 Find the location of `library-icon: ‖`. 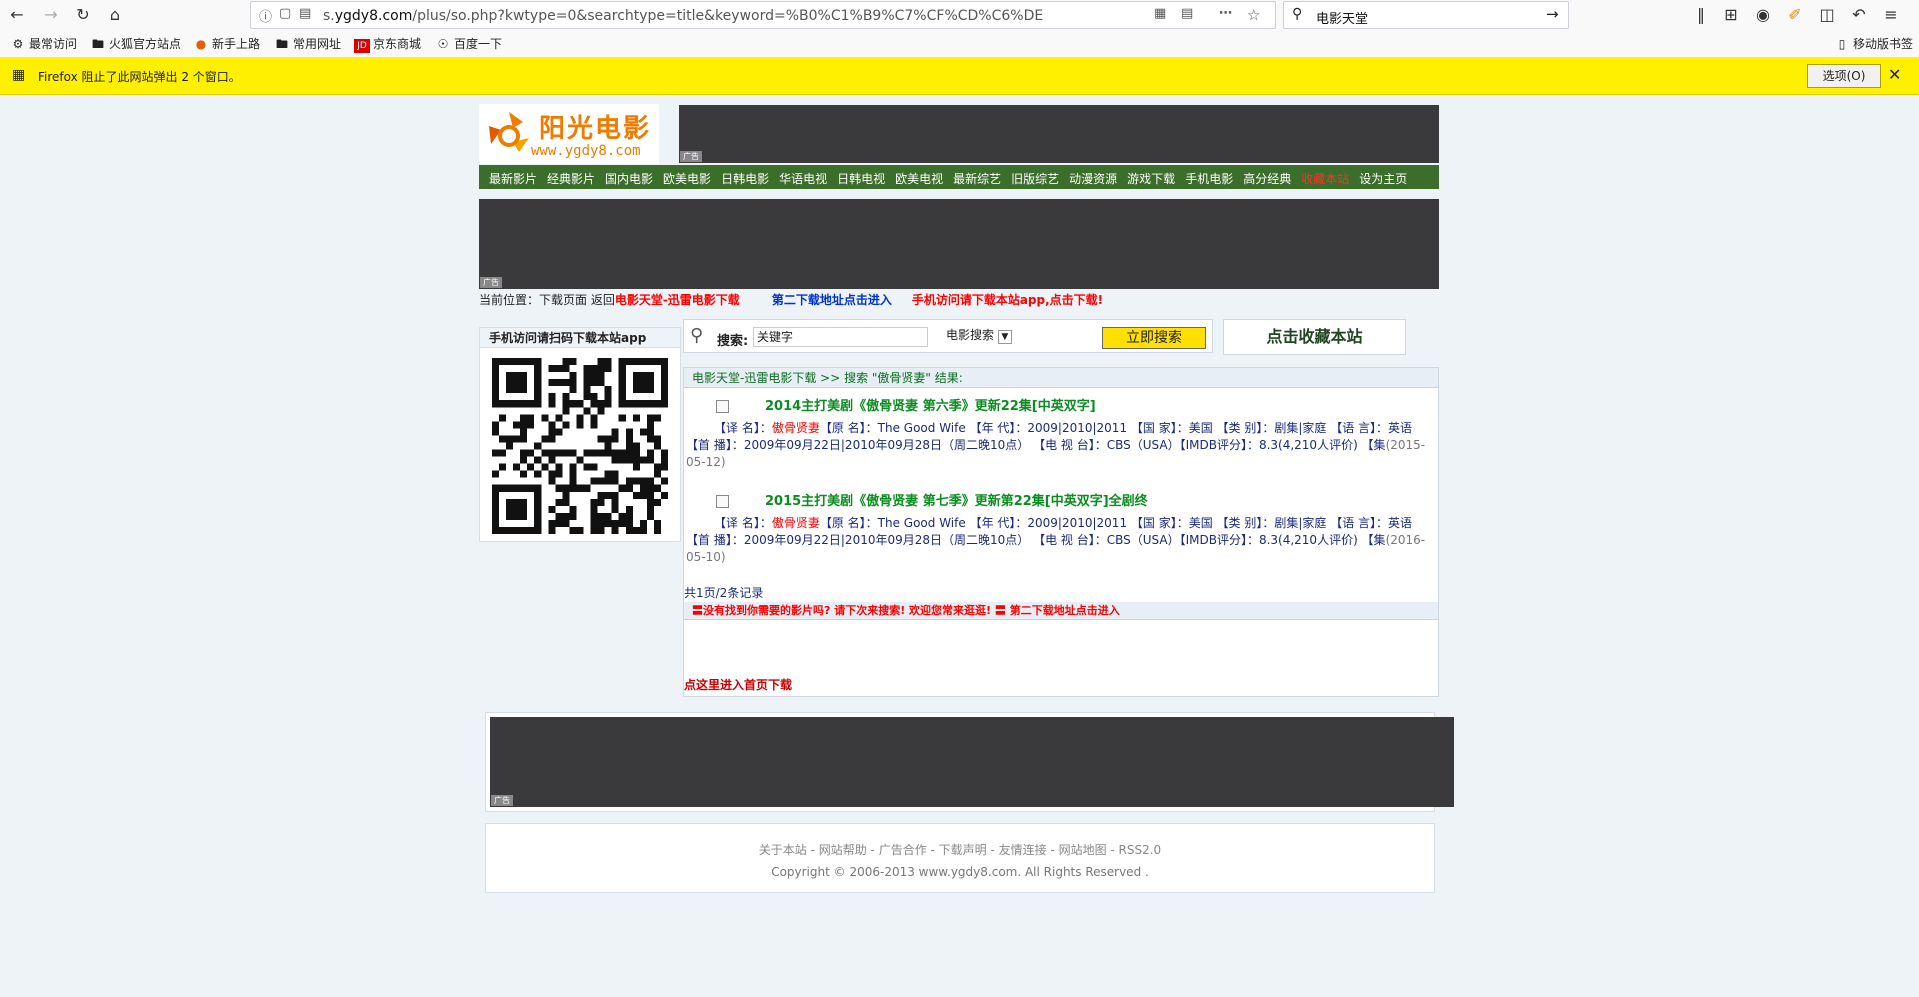

library-icon: ‖ is located at coordinates (1701, 15).